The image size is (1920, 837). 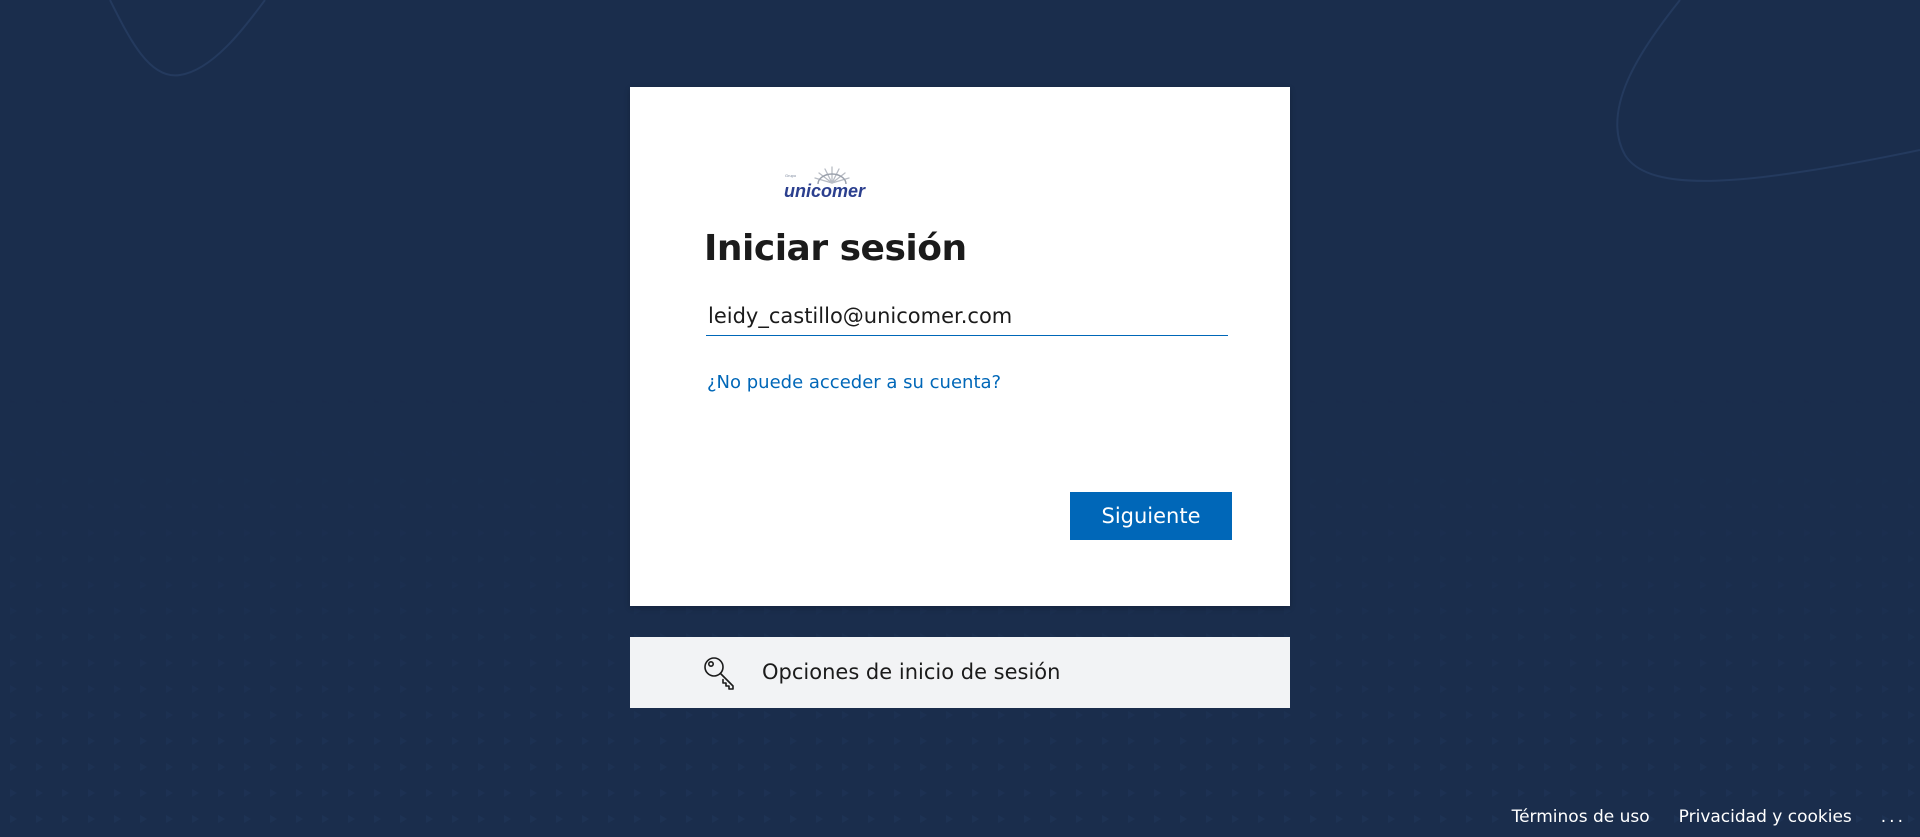 I want to click on terms-of-use-link: Términos de uso, so click(x=1581, y=817).